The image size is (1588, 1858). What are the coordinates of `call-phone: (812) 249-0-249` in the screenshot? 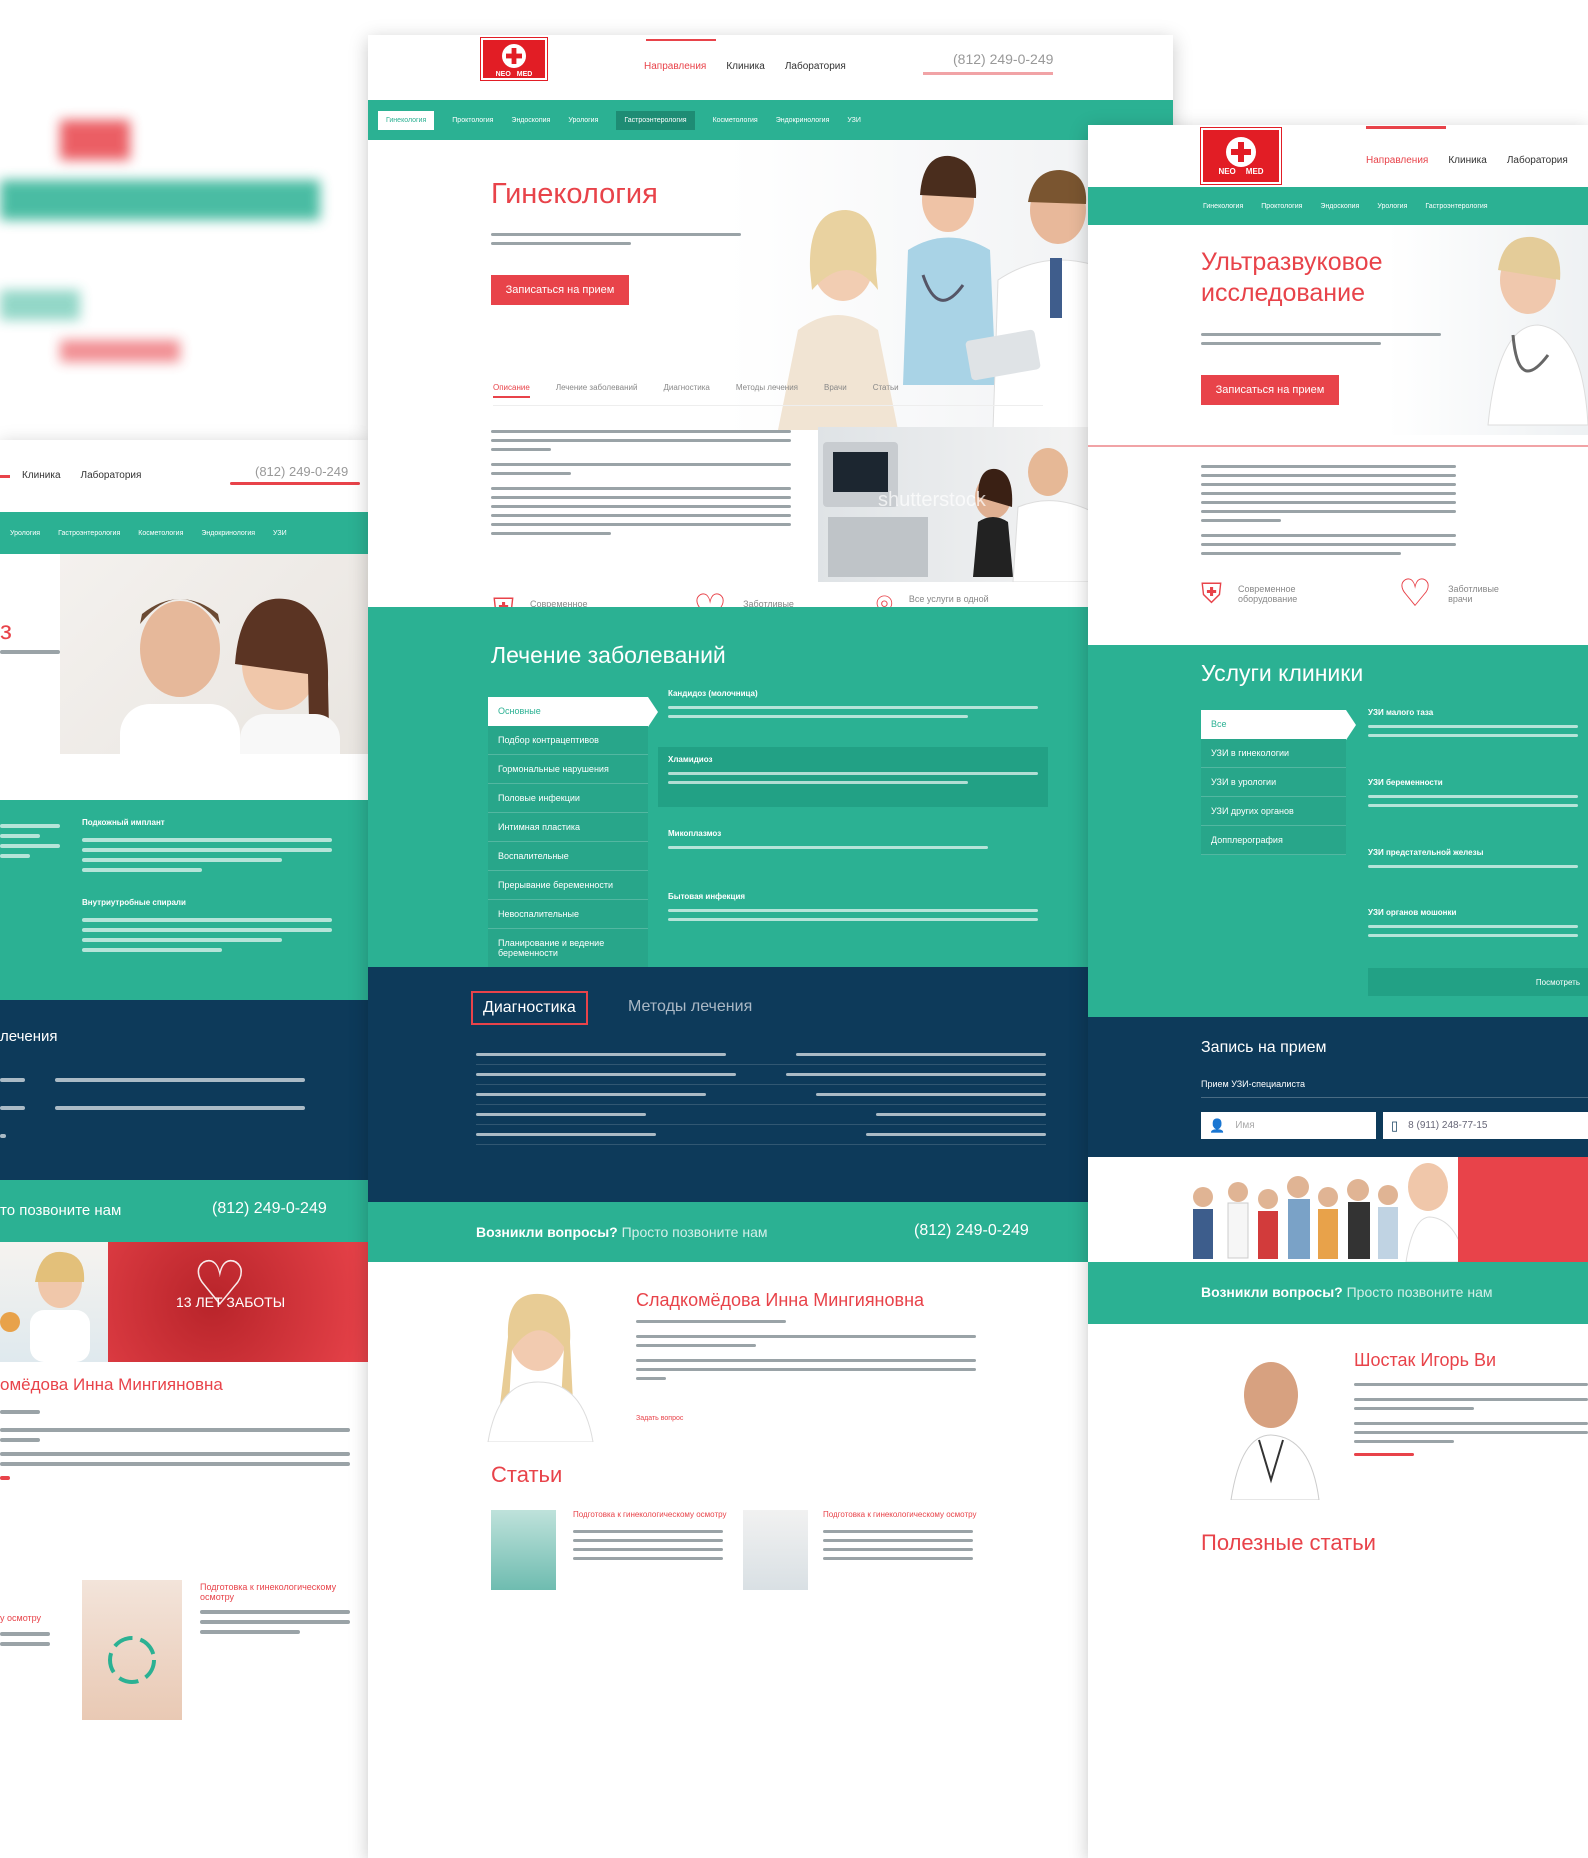 It's located at (971, 1231).